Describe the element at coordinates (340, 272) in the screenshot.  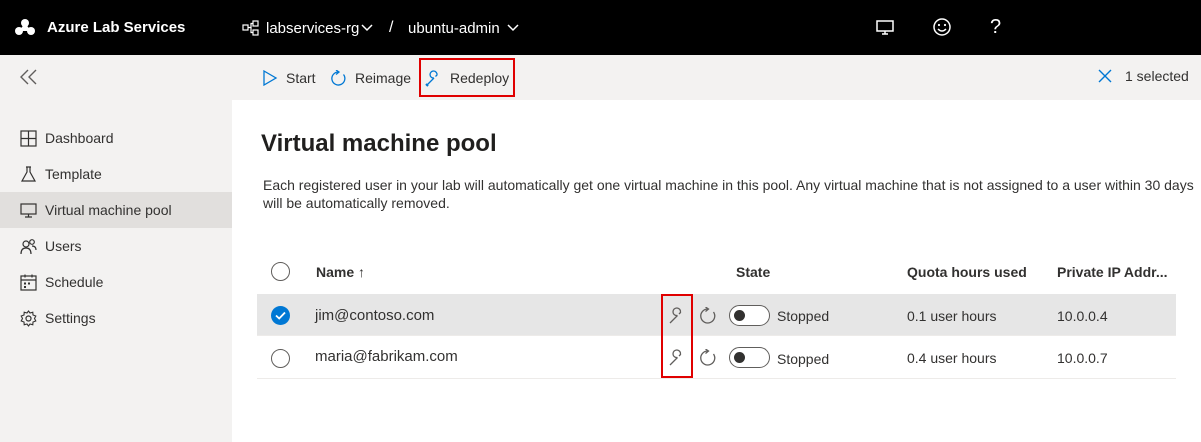
I see `column-header-name: Name ↑` at that location.